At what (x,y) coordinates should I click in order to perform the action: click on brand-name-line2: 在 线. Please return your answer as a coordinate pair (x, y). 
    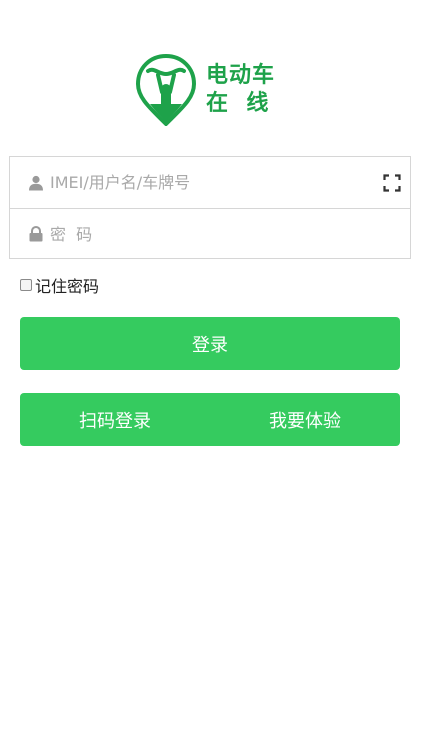
    Looking at the image, I should click on (238, 103).